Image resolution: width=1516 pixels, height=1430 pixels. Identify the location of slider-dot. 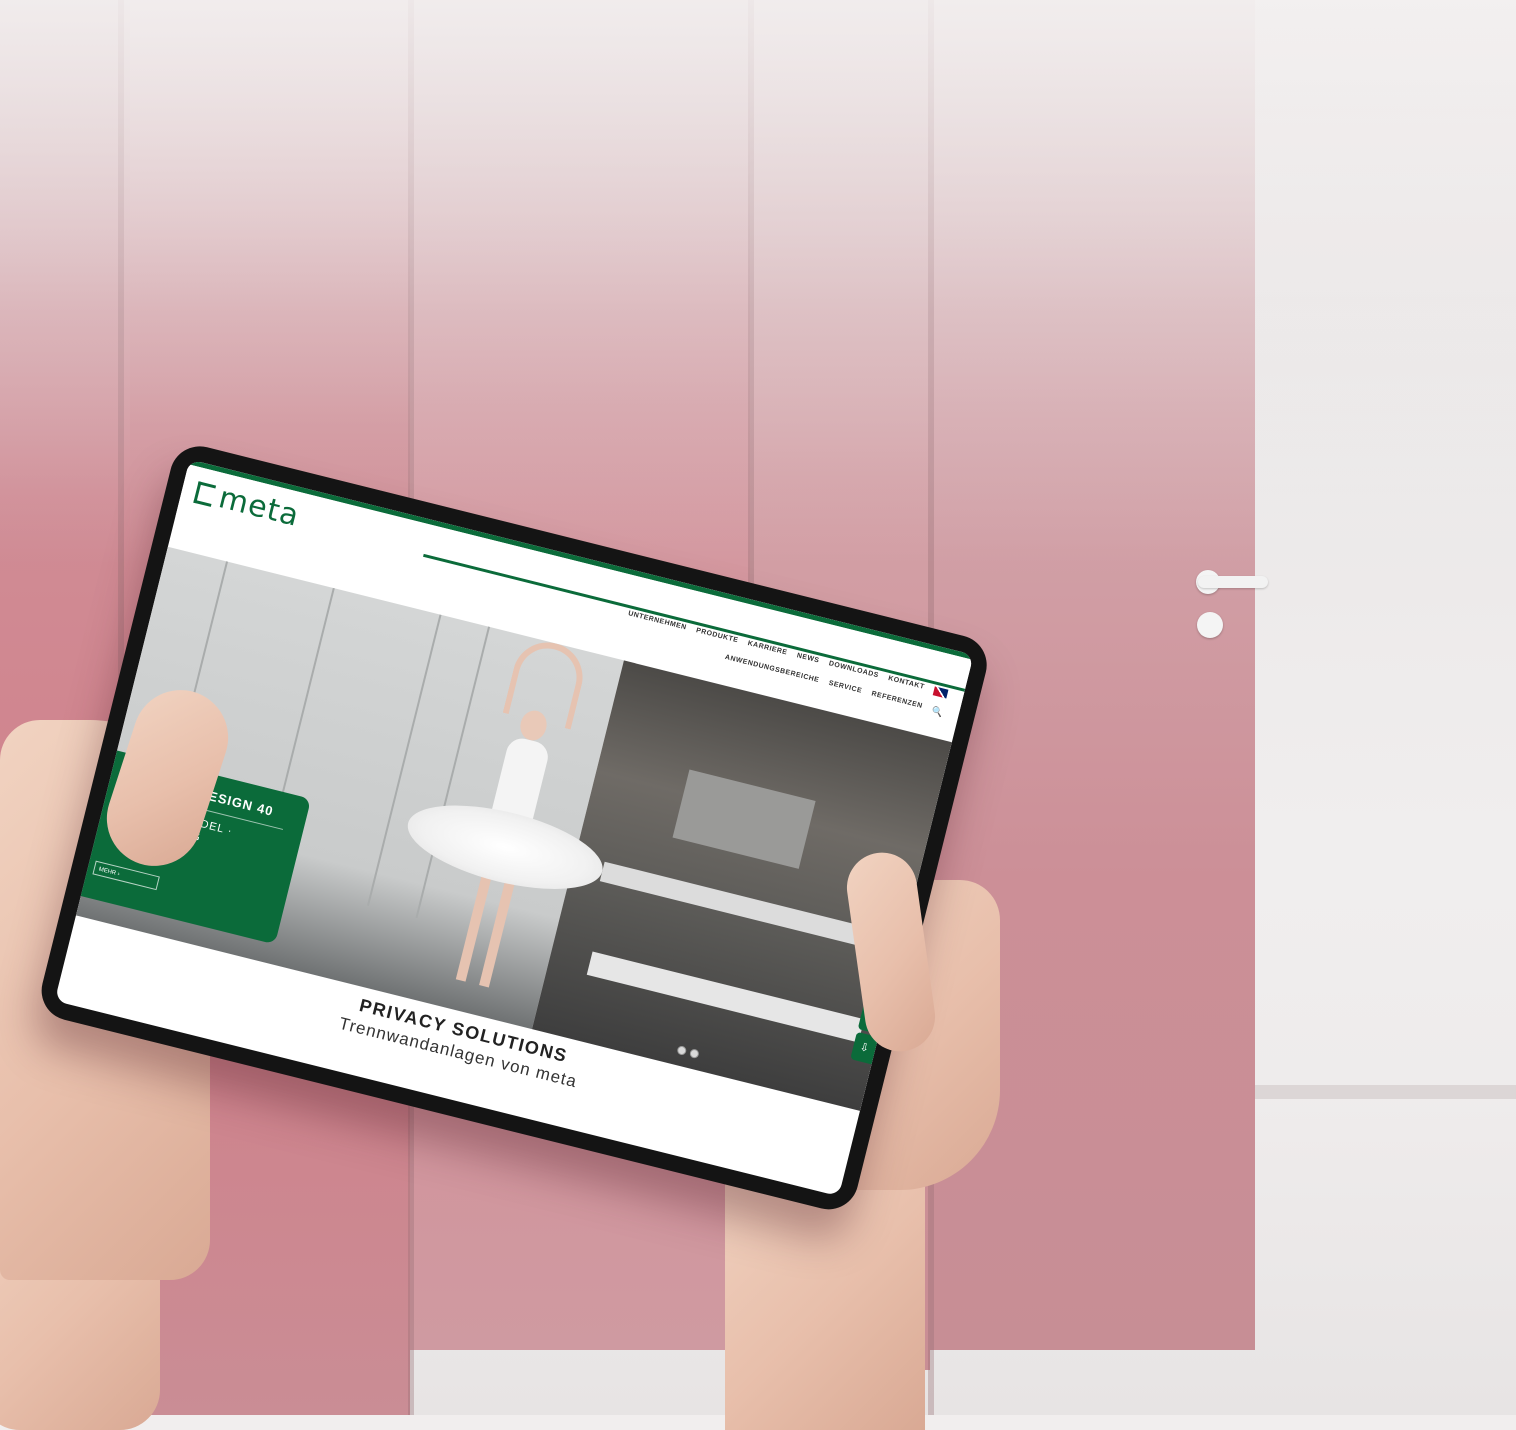
(682, 1050).